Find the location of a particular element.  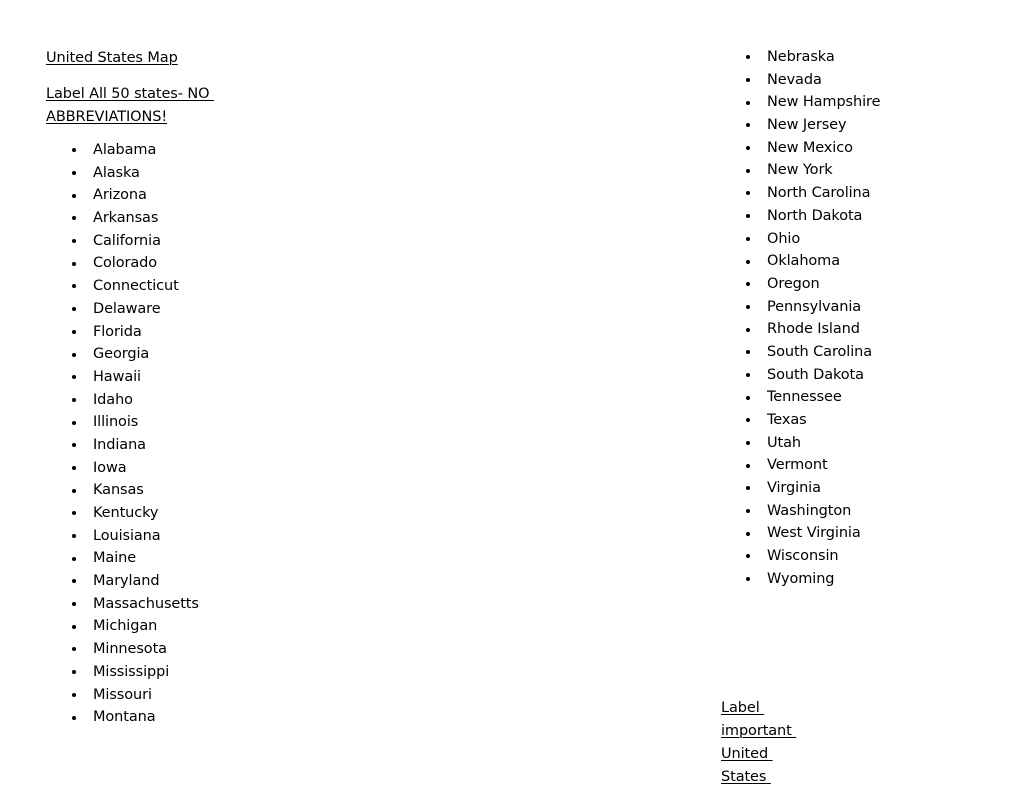

state-label: Florida is located at coordinates (117, 331).